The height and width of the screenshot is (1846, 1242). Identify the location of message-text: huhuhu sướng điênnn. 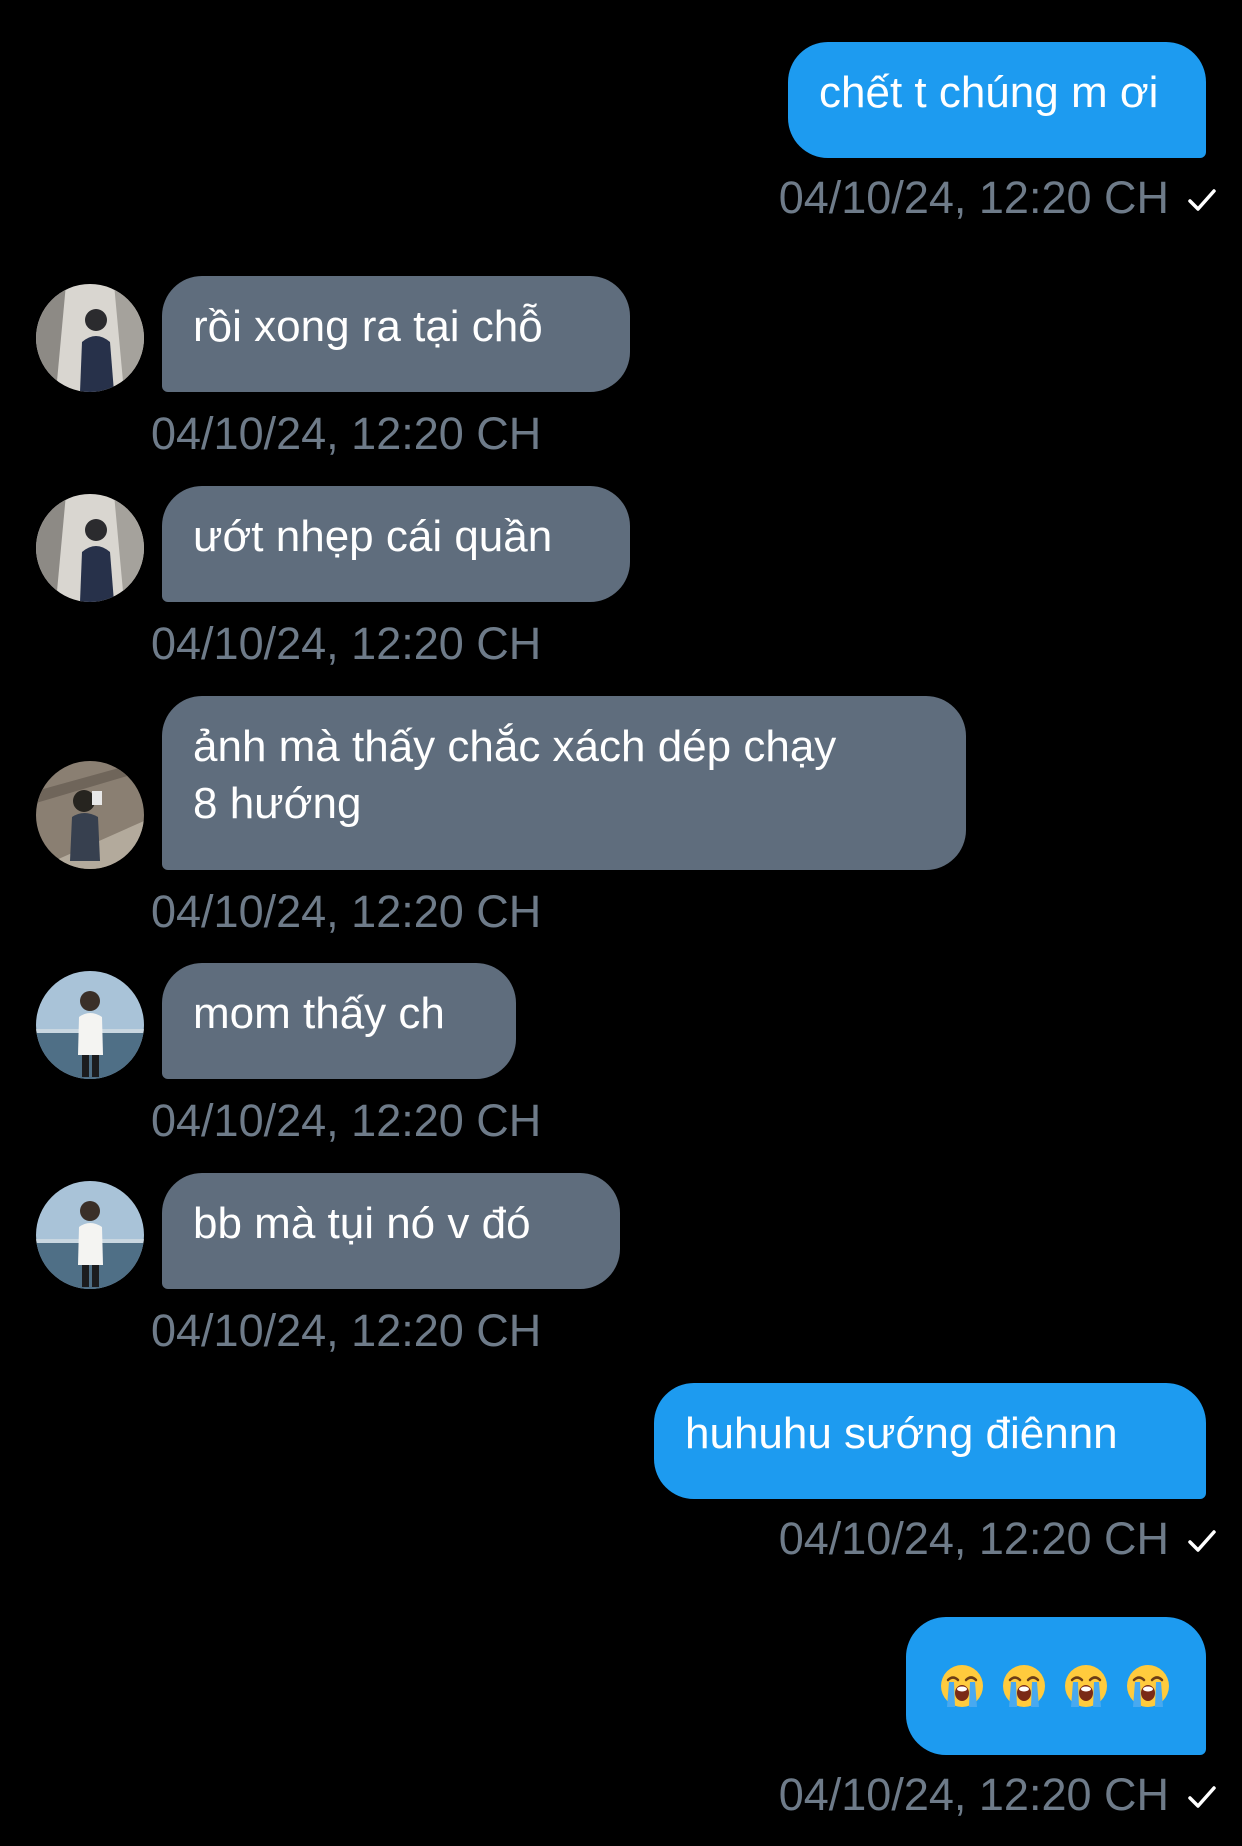
(901, 1433).